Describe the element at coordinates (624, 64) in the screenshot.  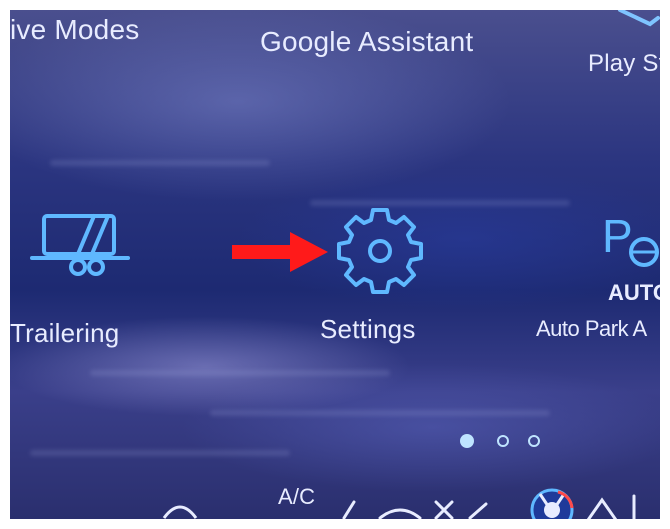
I see `app-label-play-store: Play St` at that location.